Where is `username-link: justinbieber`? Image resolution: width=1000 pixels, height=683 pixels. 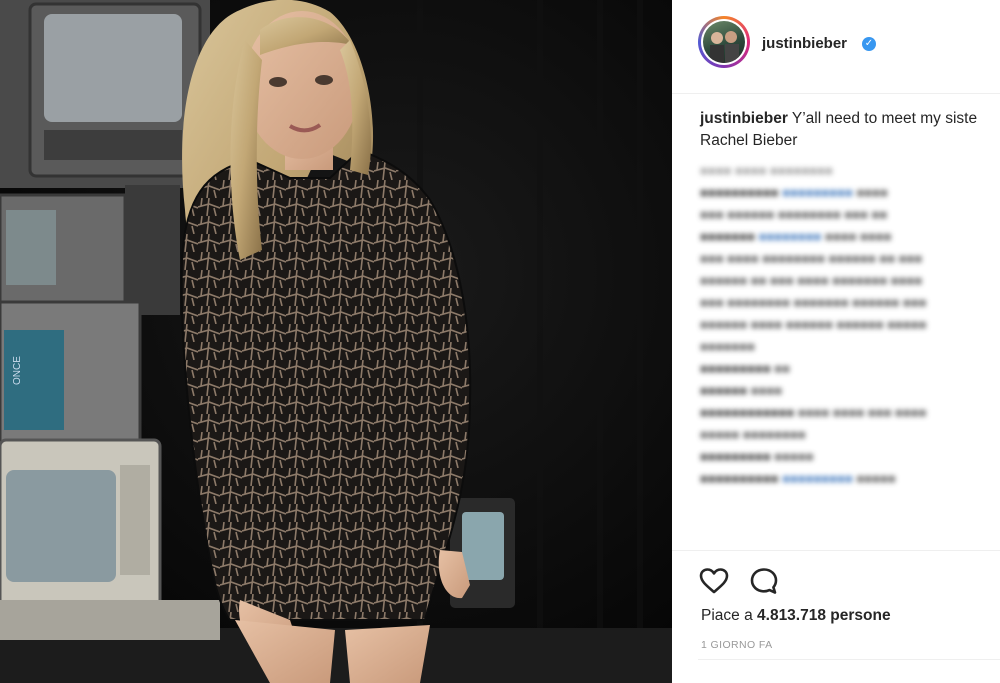 username-link: justinbieber is located at coordinates (804, 43).